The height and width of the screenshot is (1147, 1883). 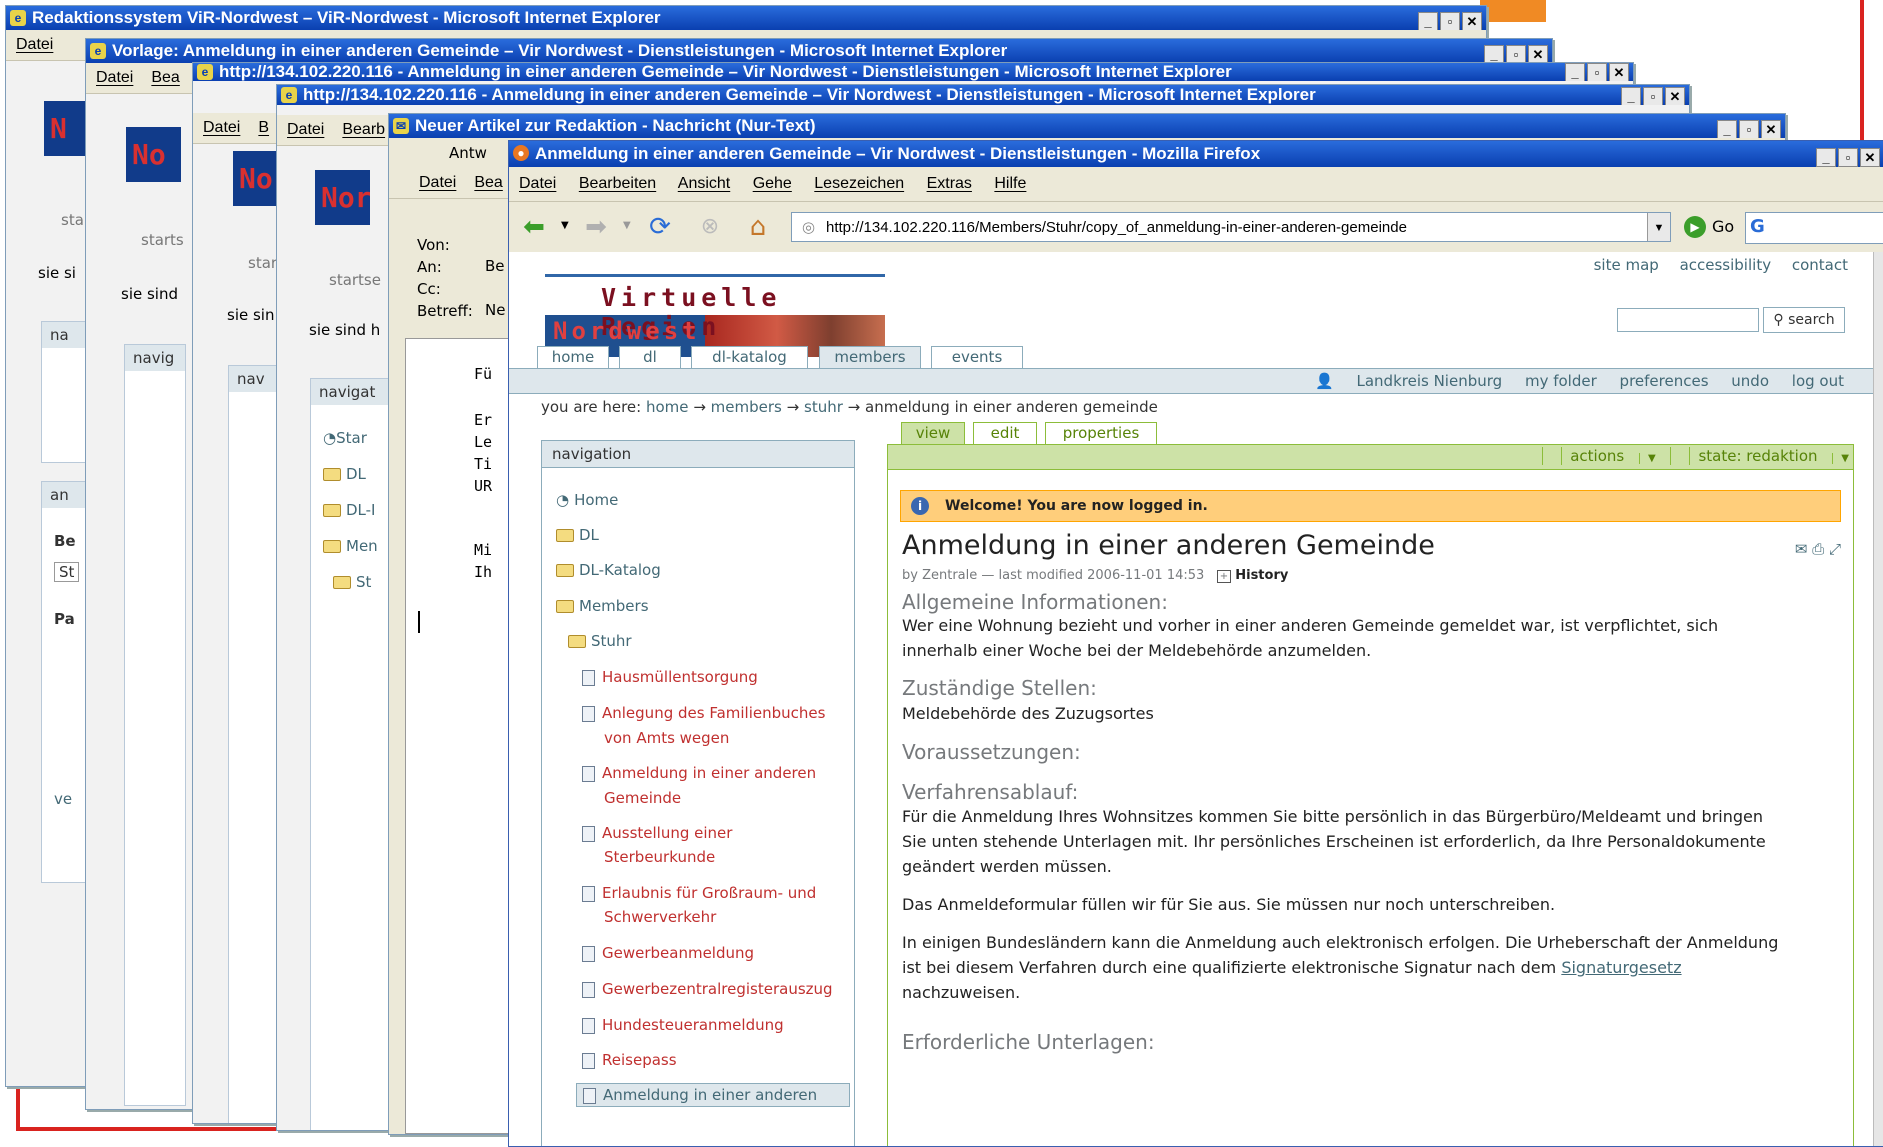 I want to click on site-map-link: site map, so click(x=1626, y=265).